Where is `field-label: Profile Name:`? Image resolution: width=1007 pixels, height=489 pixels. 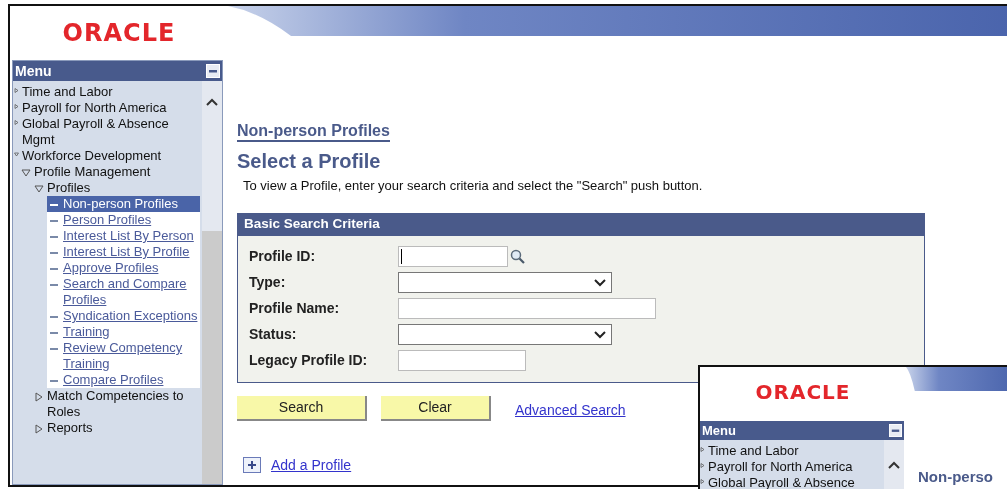 field-label: Profile Name: is located at coordinates (295, 308).